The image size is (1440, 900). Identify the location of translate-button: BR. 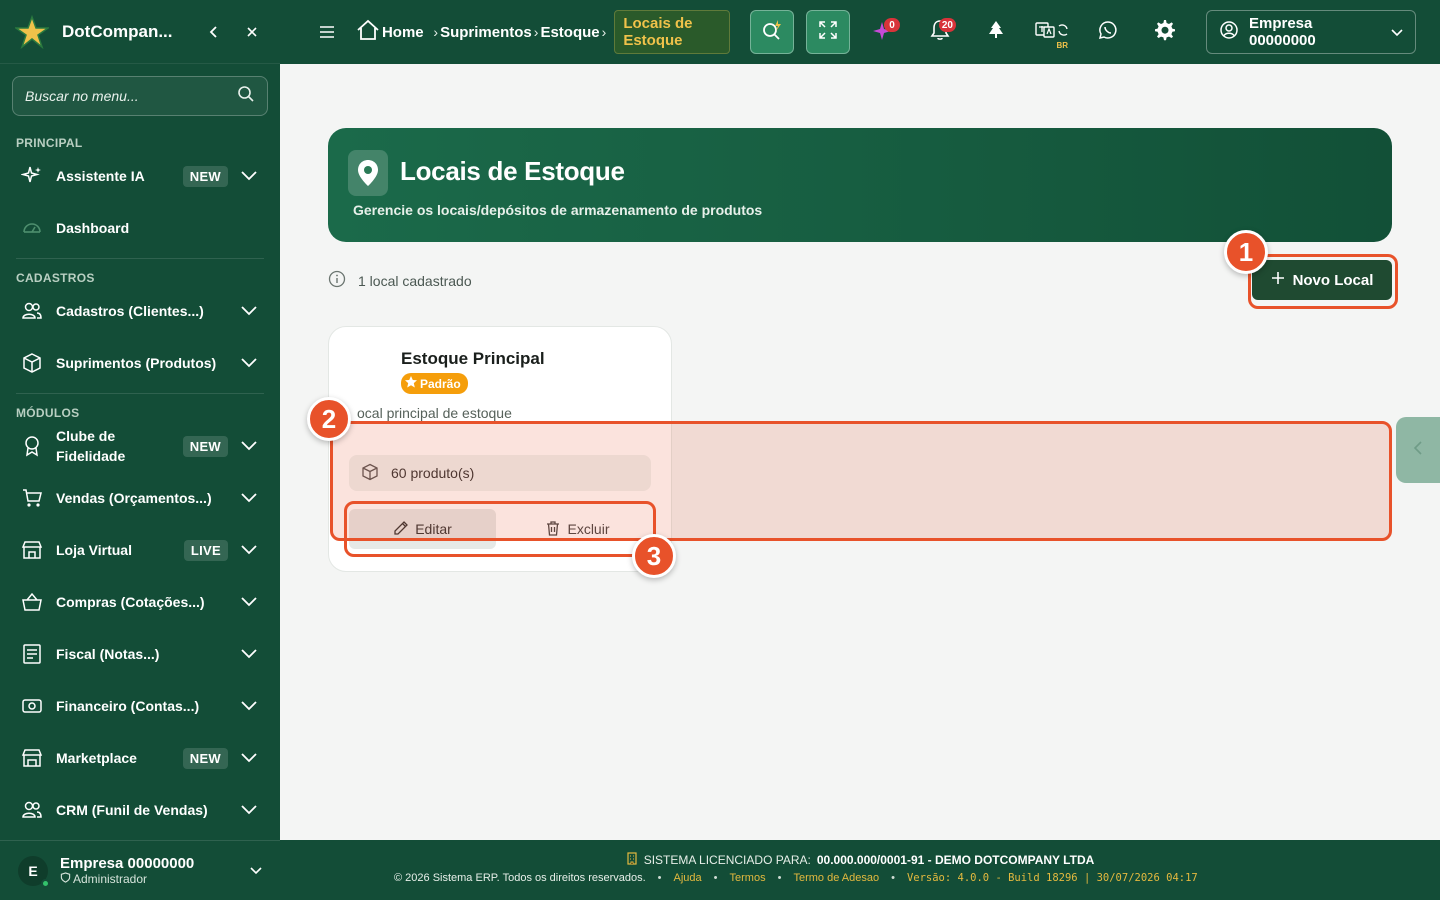
(1052, 32).